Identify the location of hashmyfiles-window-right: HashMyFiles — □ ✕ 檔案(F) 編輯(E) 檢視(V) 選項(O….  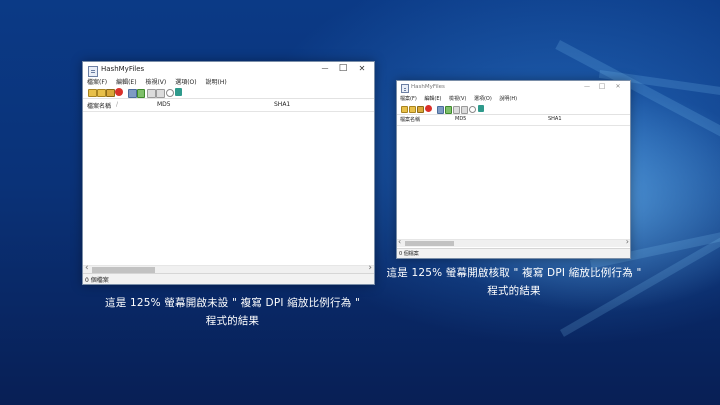
(513, 169).